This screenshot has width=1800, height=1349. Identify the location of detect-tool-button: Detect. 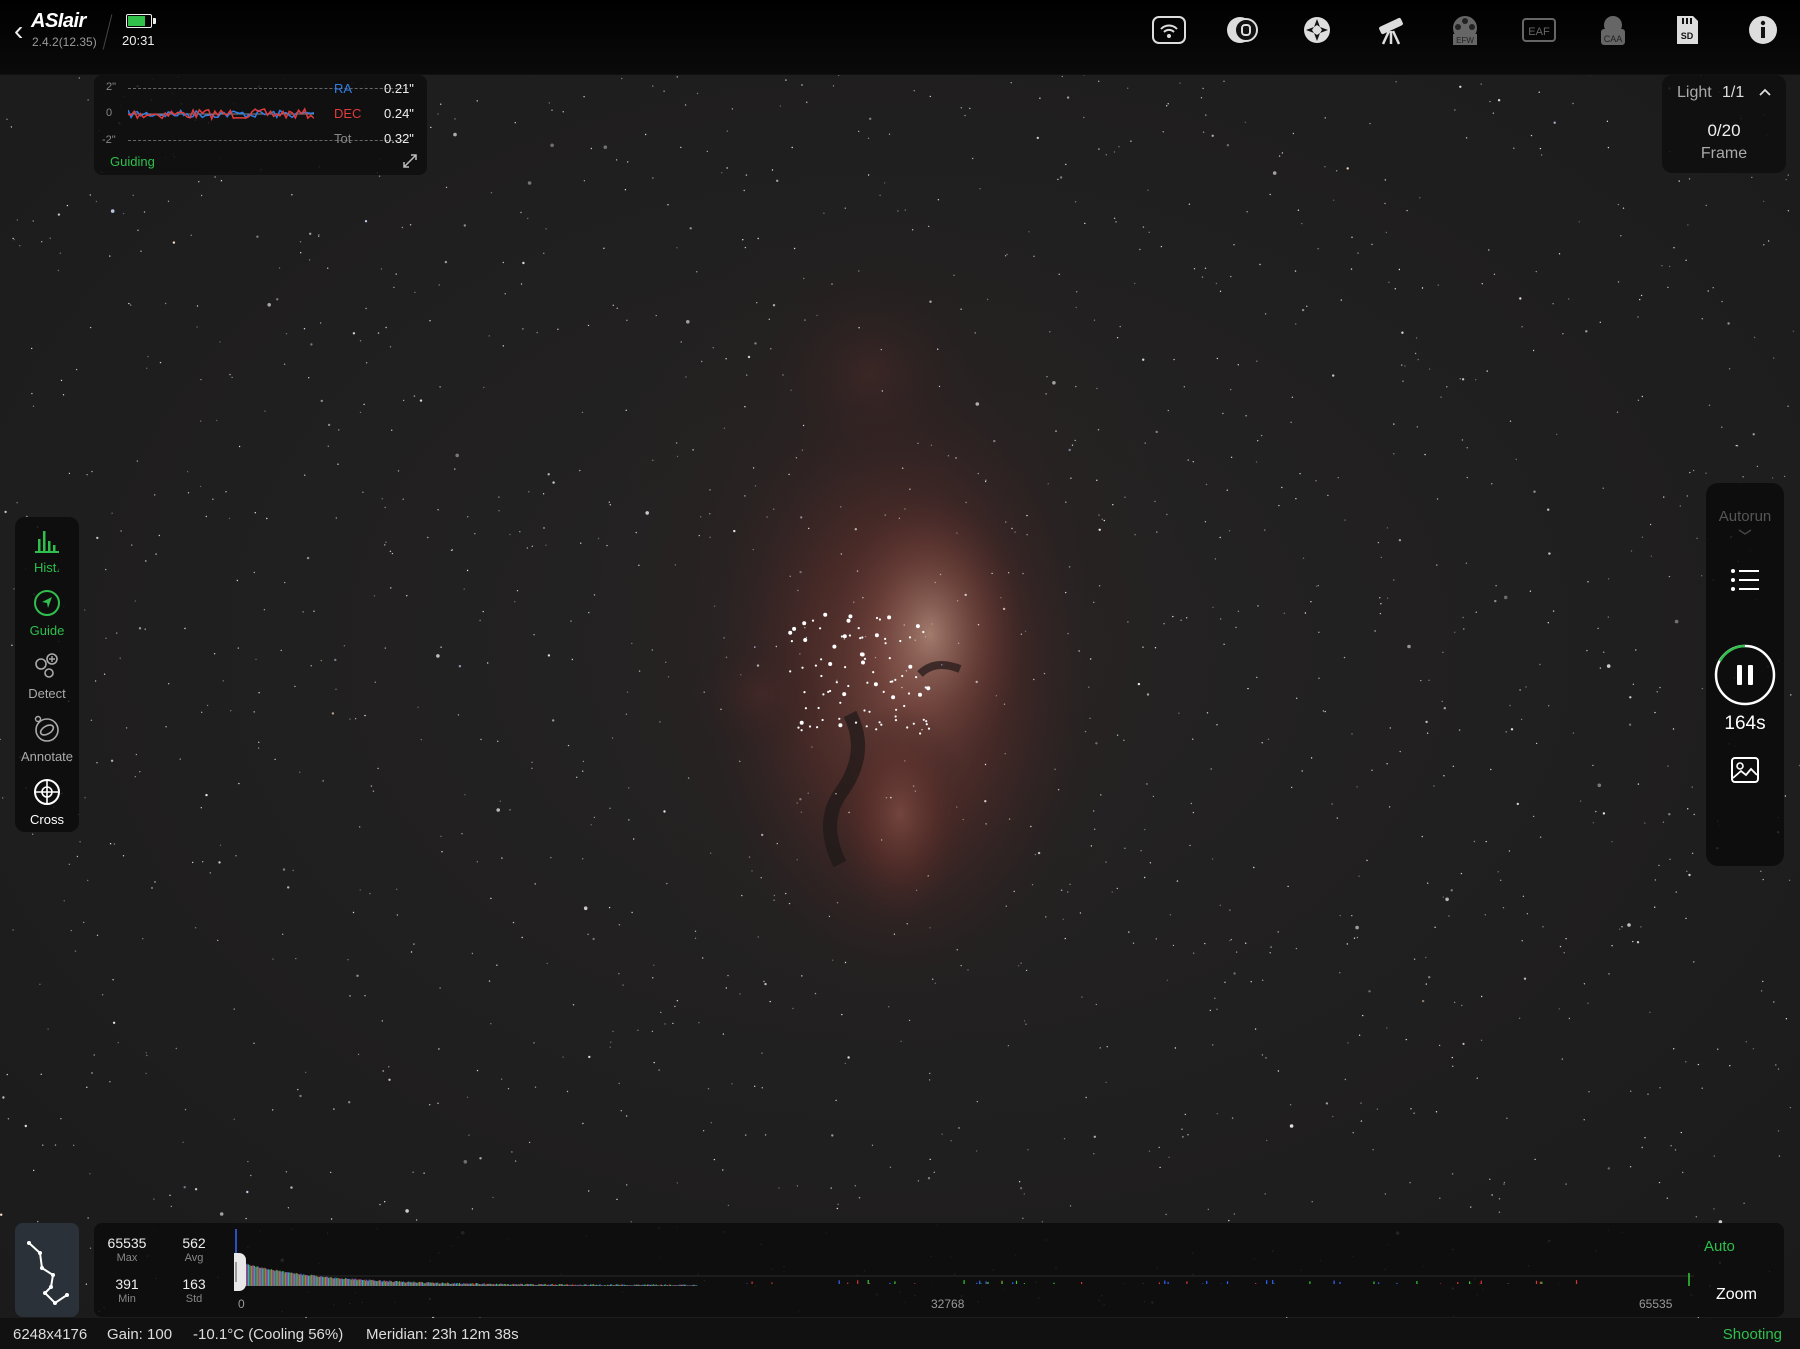
(47, 676).